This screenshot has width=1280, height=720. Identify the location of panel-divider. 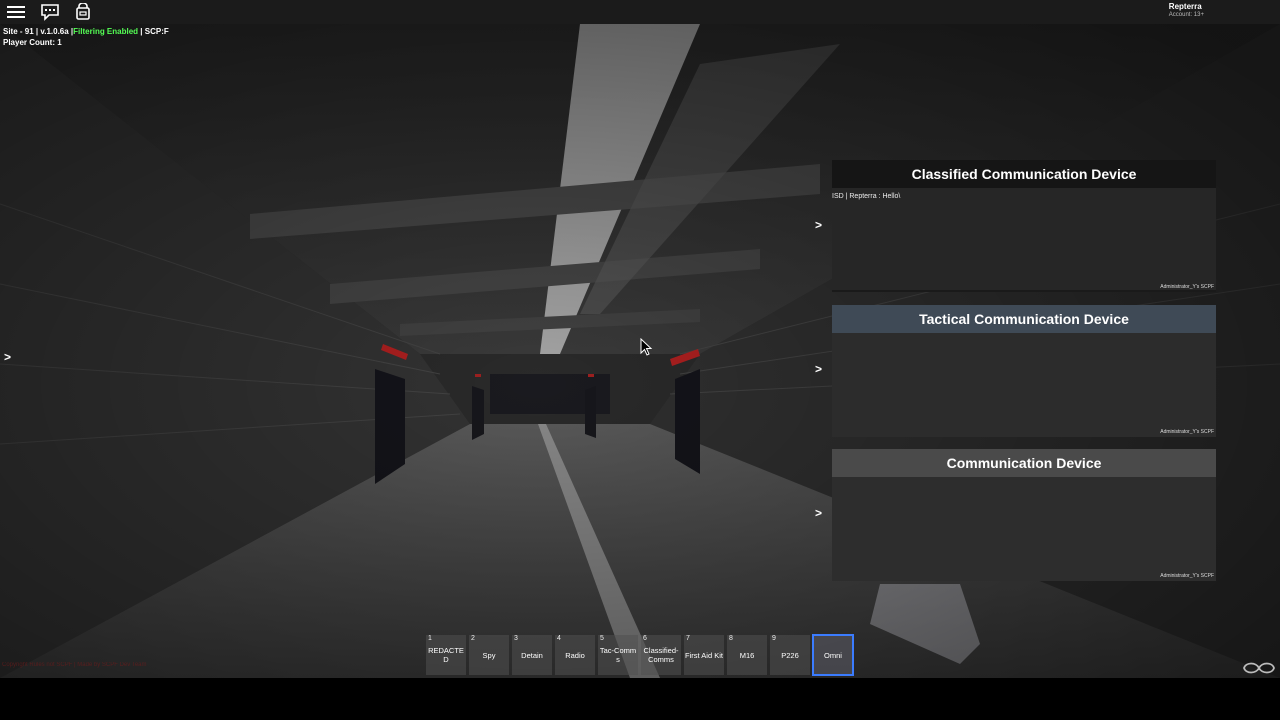
(1024, 291).